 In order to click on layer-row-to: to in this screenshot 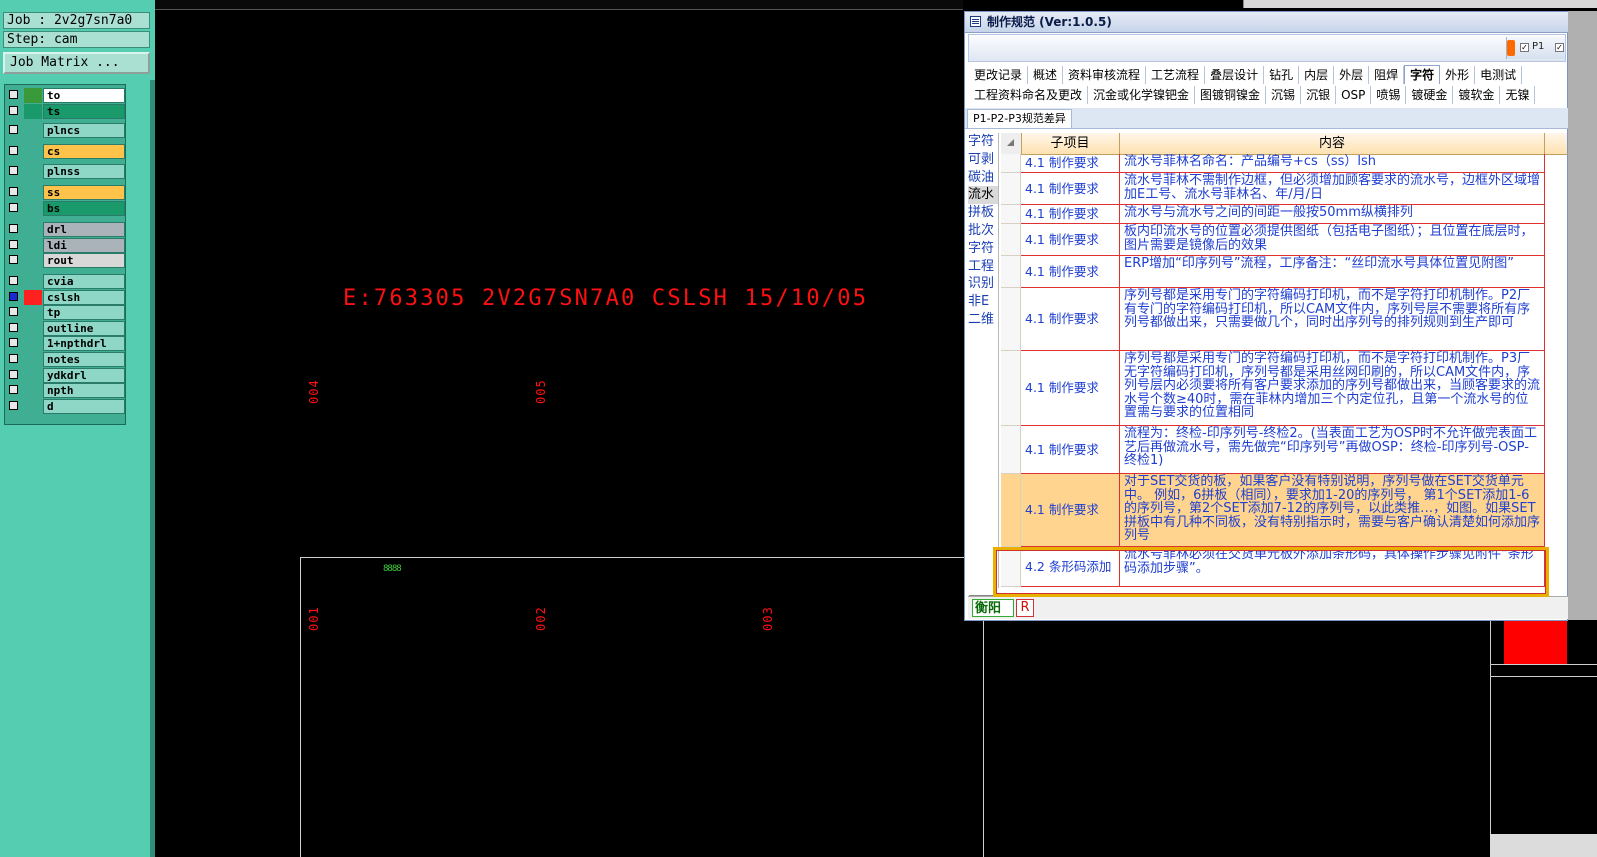, I will do `click(66, 95)`.